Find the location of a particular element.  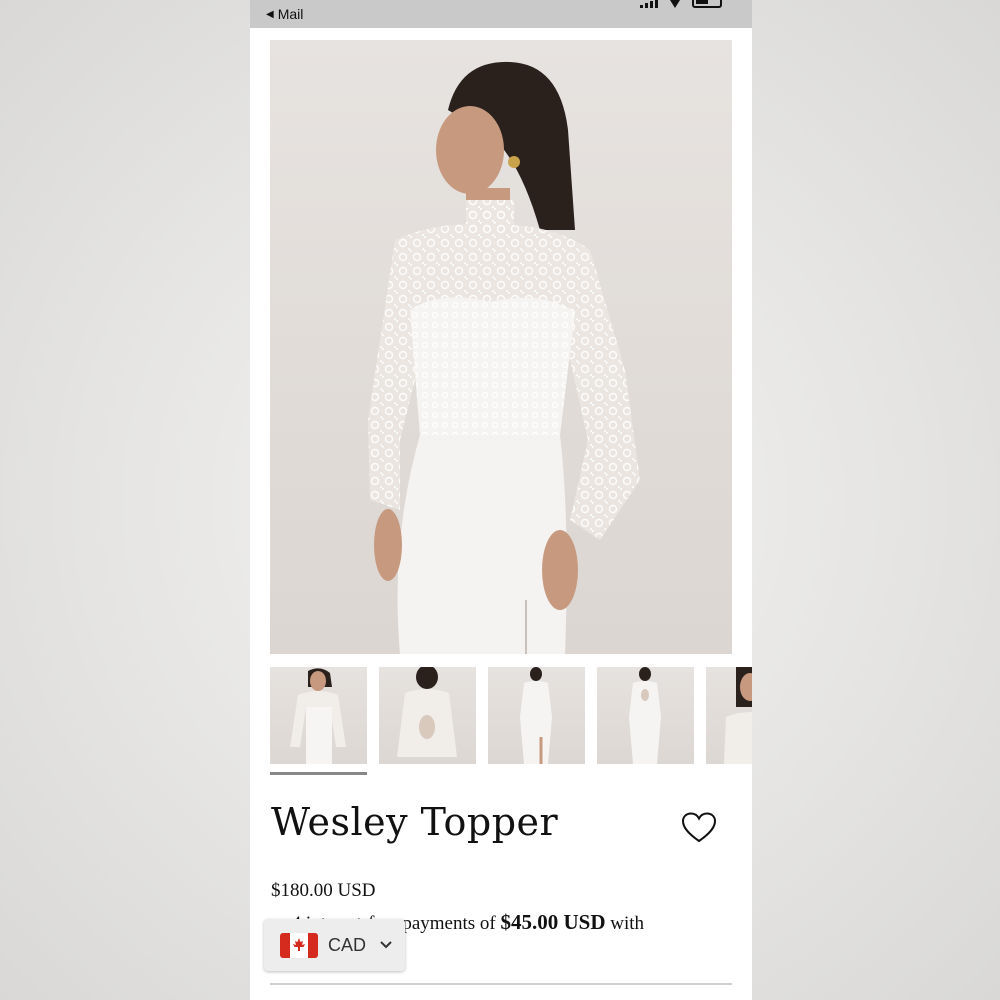

canada-flag-icon is located at coordinates (299, 945).